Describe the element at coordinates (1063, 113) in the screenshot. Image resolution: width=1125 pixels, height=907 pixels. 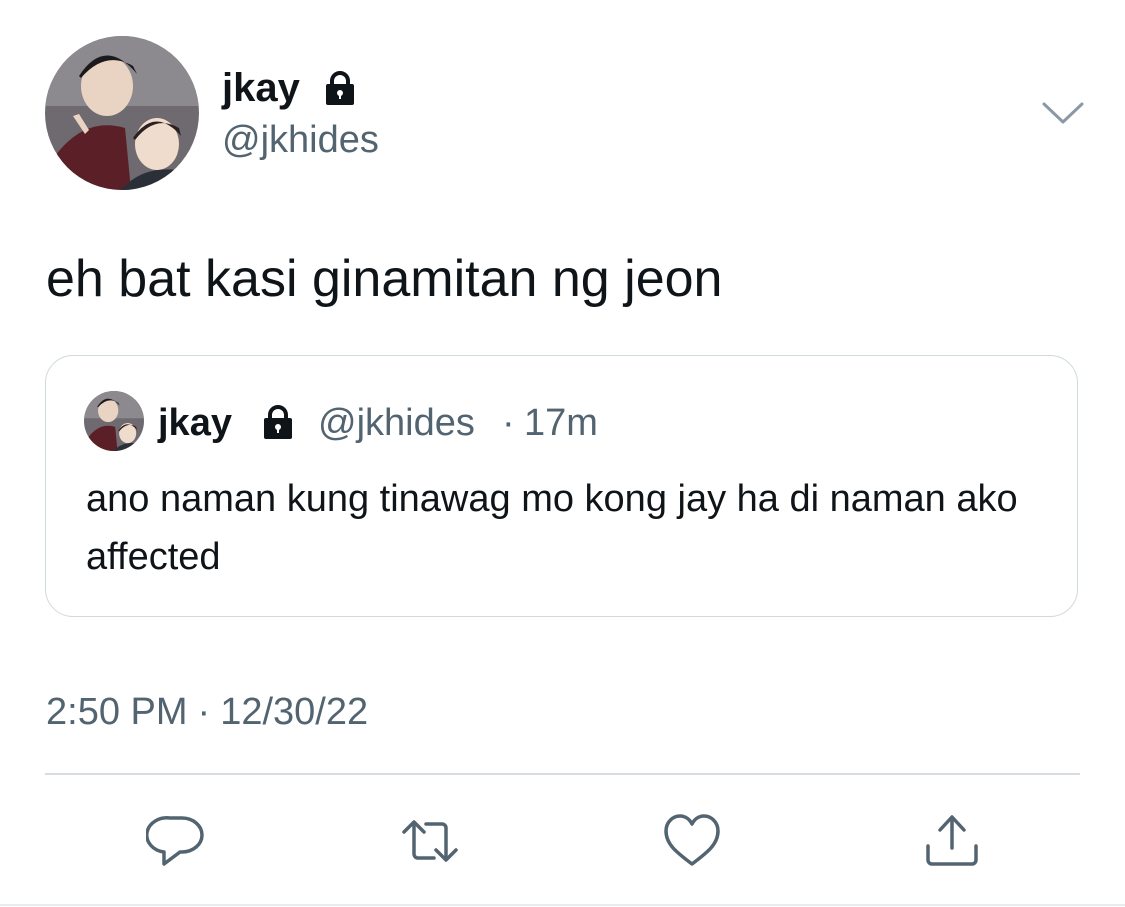
I see `chevron-down-icon` at that location.